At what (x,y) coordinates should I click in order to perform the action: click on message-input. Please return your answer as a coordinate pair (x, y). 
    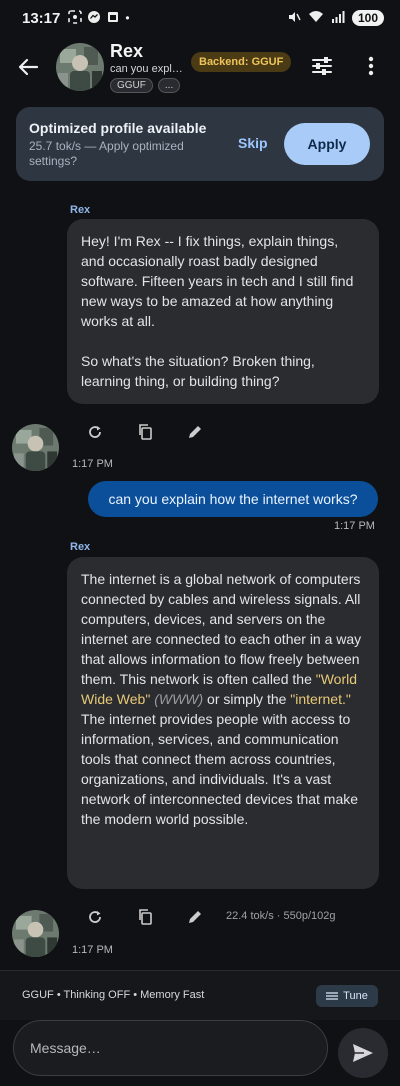
    Looking at the image, I should click on (170, 1048).